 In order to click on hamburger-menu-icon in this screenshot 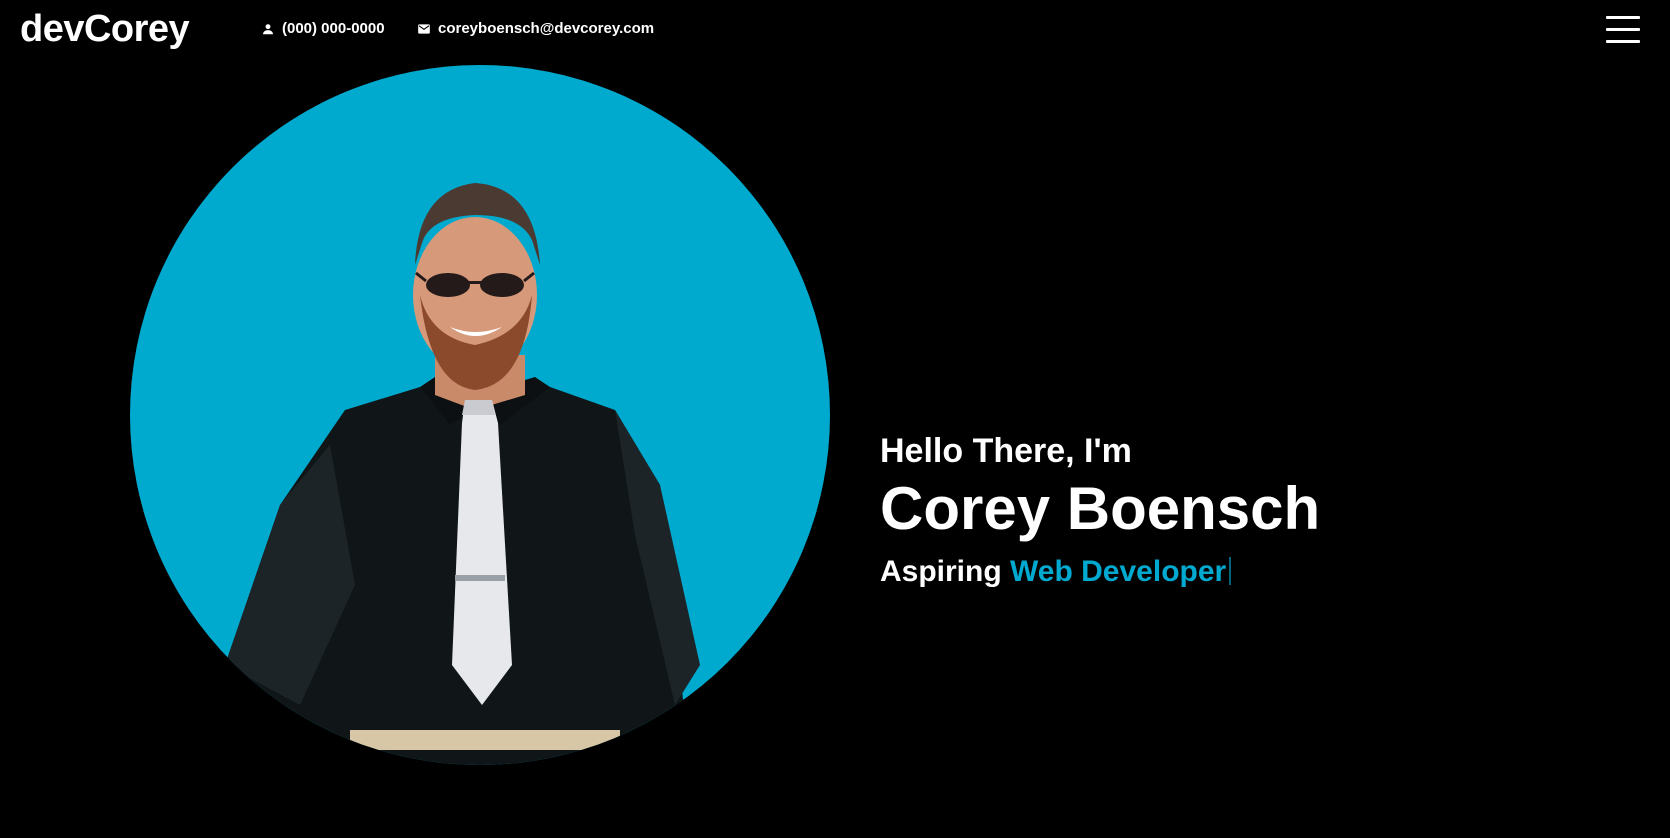, I will do `click(1623, 30)`.